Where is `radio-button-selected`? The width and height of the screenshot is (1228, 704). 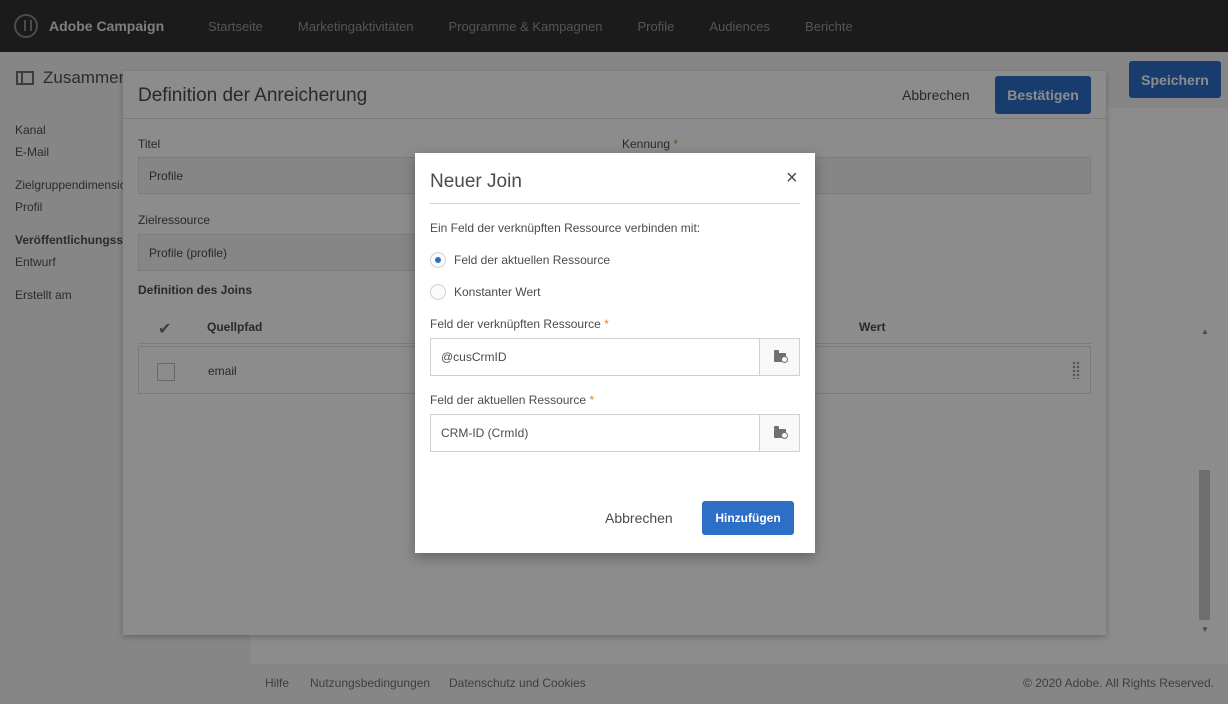 radio-button-selected is located at coordinates (438, 260).